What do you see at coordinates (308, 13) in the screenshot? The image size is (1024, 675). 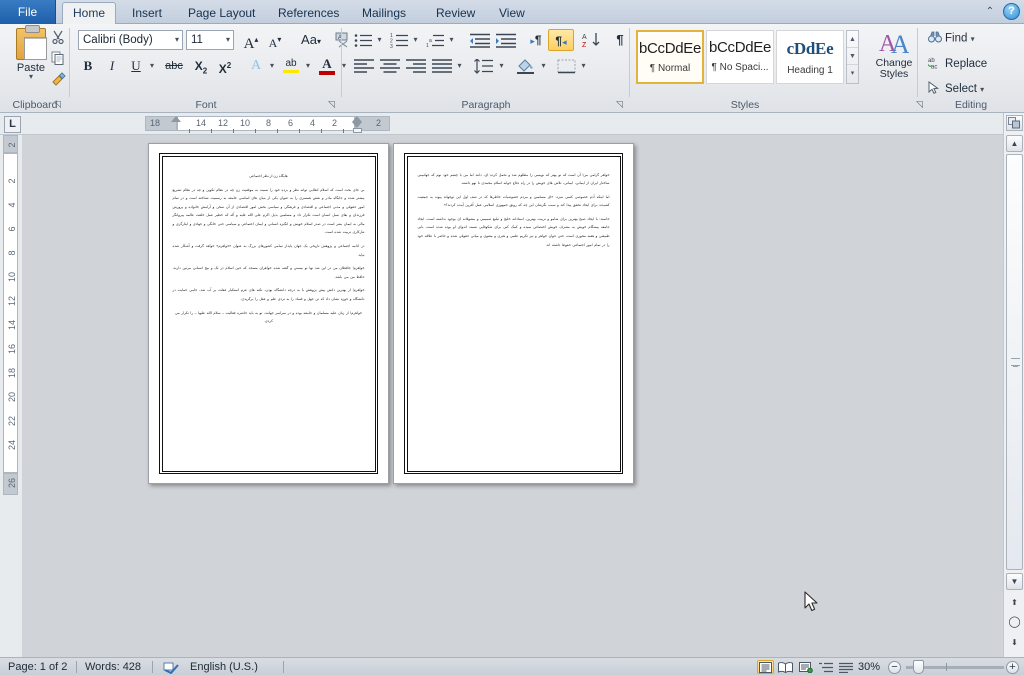 I see `tab-references: References` at bounding box center [308, 13].